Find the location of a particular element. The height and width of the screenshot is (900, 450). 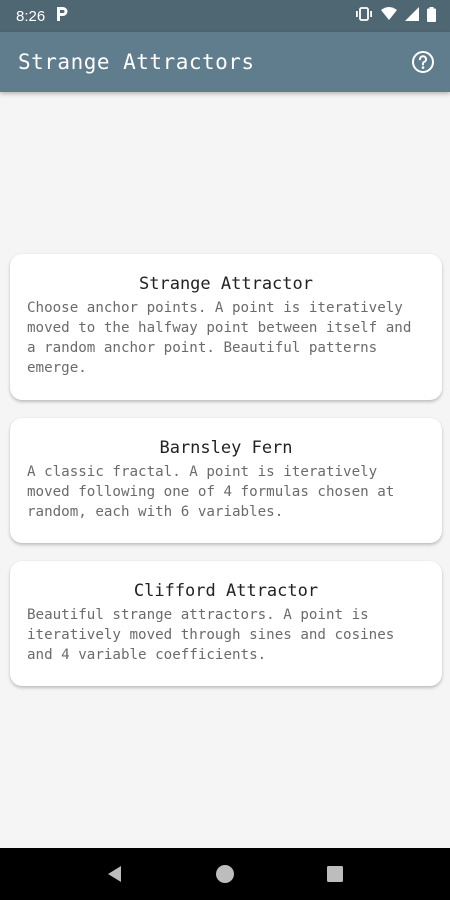

home-icon is located at coordinates (225, 874).